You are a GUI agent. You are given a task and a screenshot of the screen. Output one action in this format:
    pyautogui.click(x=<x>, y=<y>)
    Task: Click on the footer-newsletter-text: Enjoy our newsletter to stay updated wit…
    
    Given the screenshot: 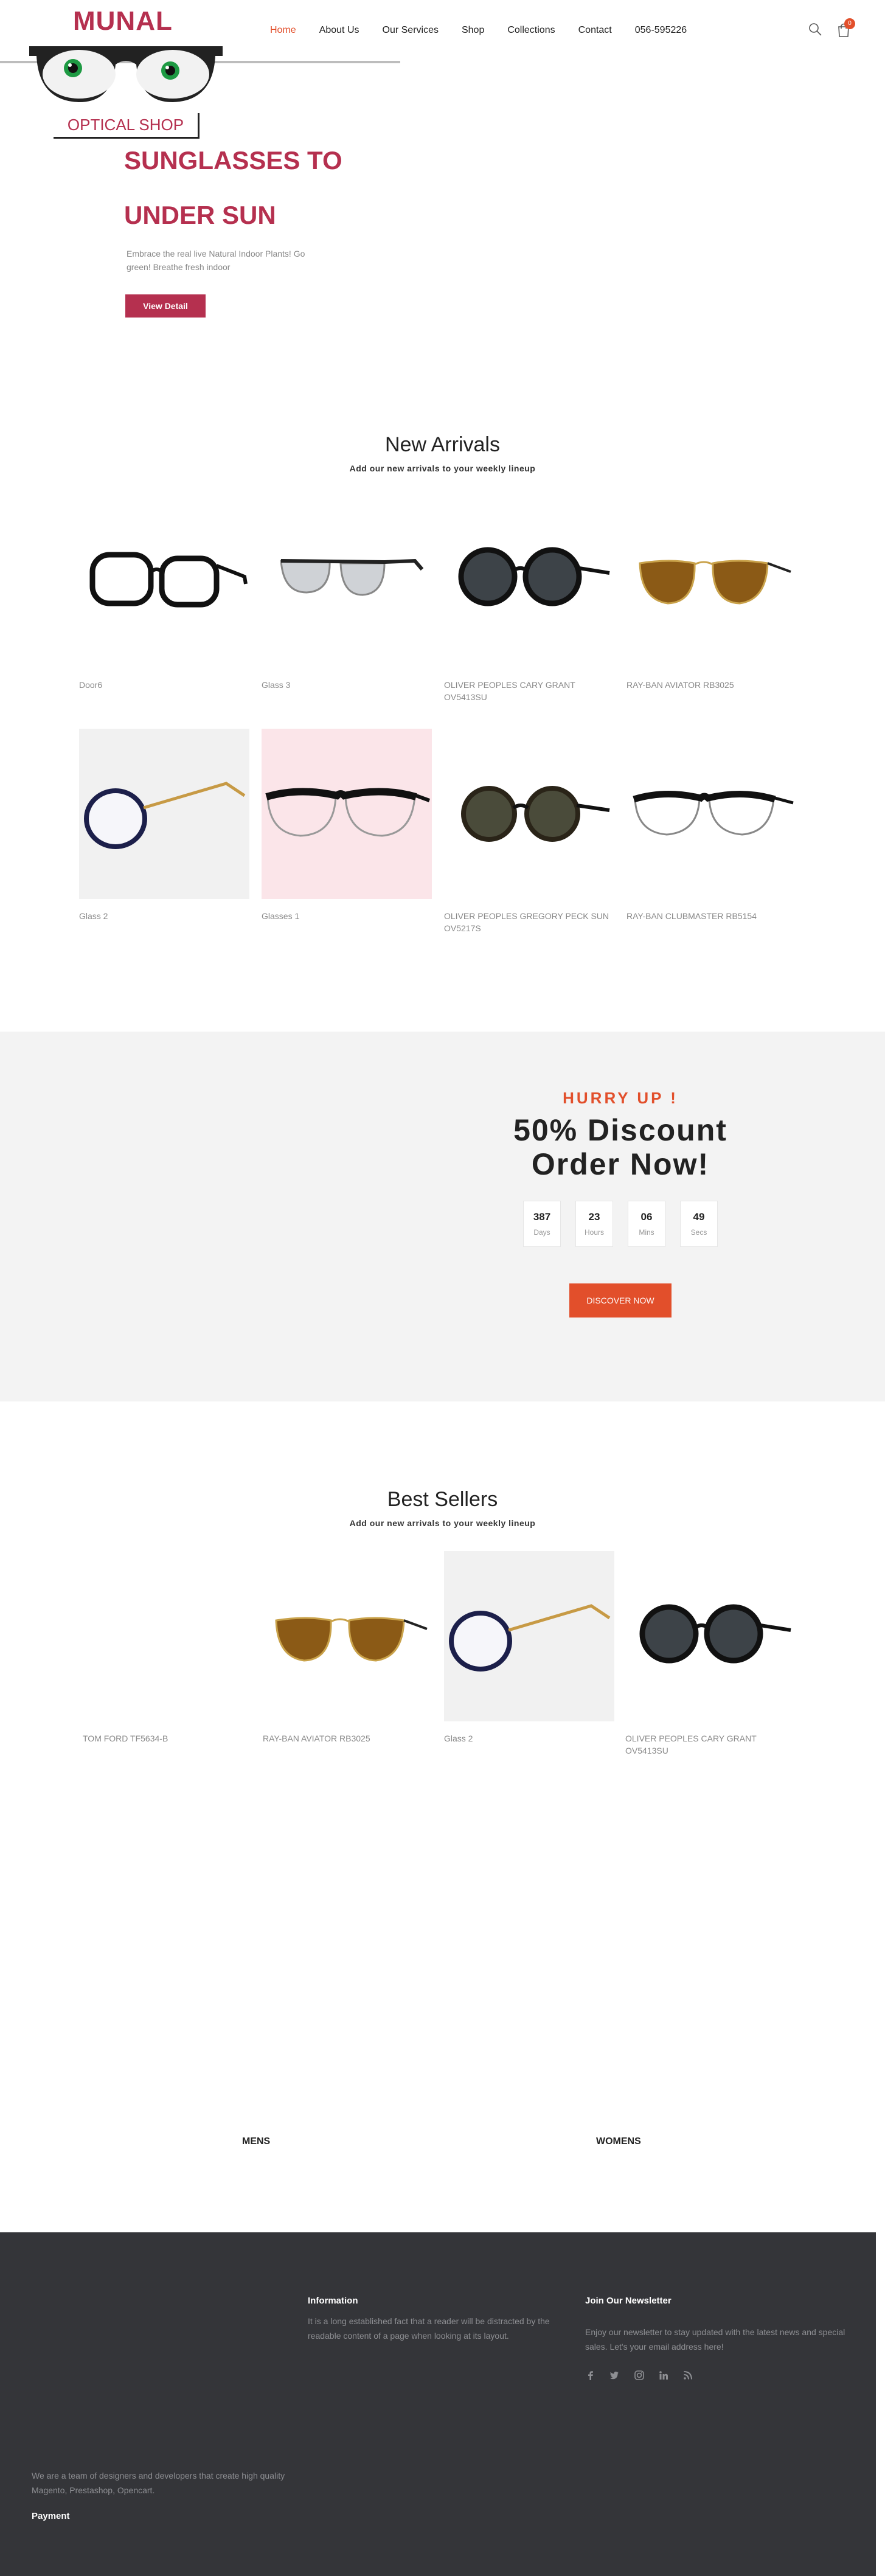 What is the action you would take?
    pyautogui.click(x=715, y=2339)
    